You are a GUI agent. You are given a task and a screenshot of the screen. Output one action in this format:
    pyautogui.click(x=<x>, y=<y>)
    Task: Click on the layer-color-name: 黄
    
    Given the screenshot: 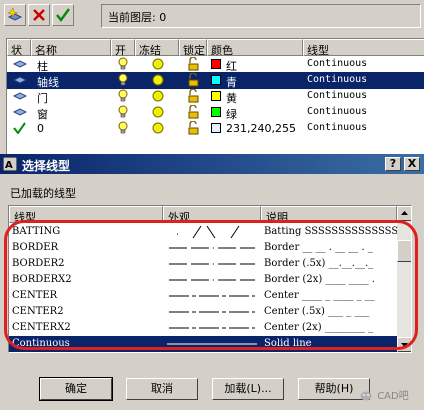 What is the action you would take?
    pyautogui.click(x=231, y=98)
    